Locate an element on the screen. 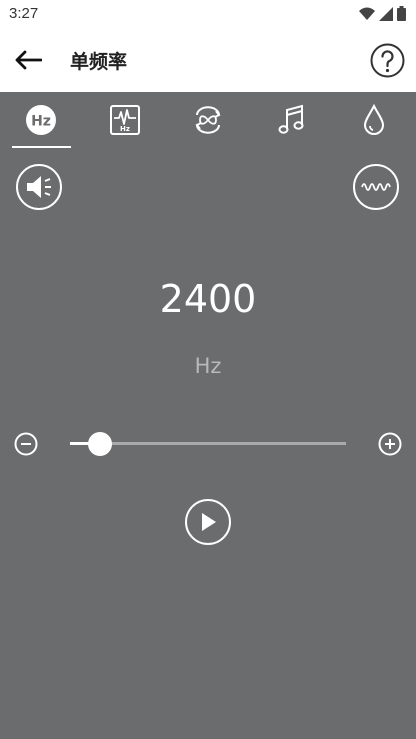 The width and height of the screenshot is (416, 739). back-button is located at coordinates (28, 60).